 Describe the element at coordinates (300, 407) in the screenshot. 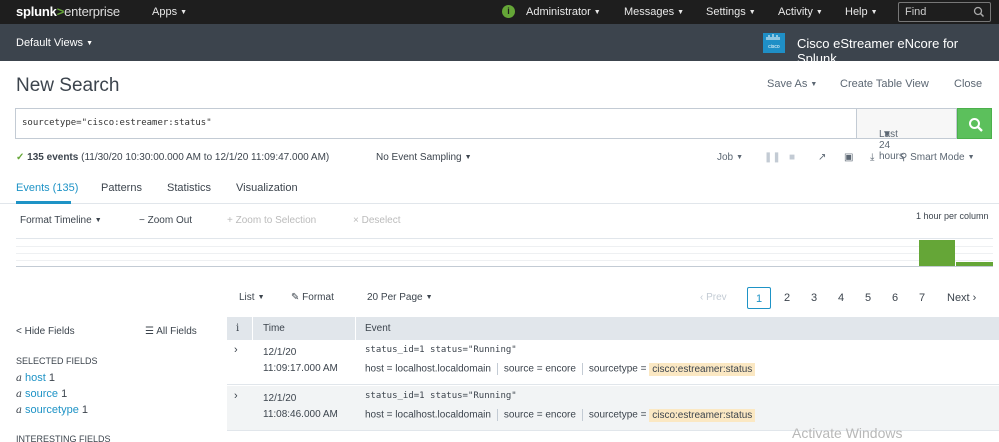

I see `event-time: 12/1/20 11:08:46.000 AM` at that location.